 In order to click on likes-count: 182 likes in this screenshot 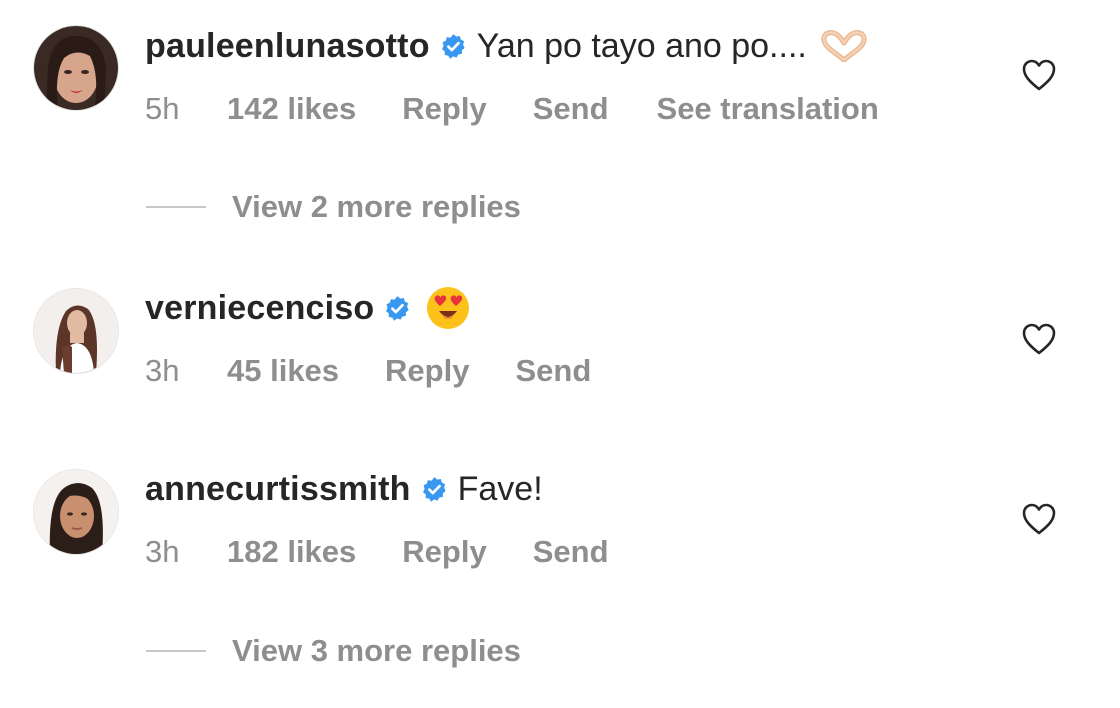, I will do `click(291, 552)`.